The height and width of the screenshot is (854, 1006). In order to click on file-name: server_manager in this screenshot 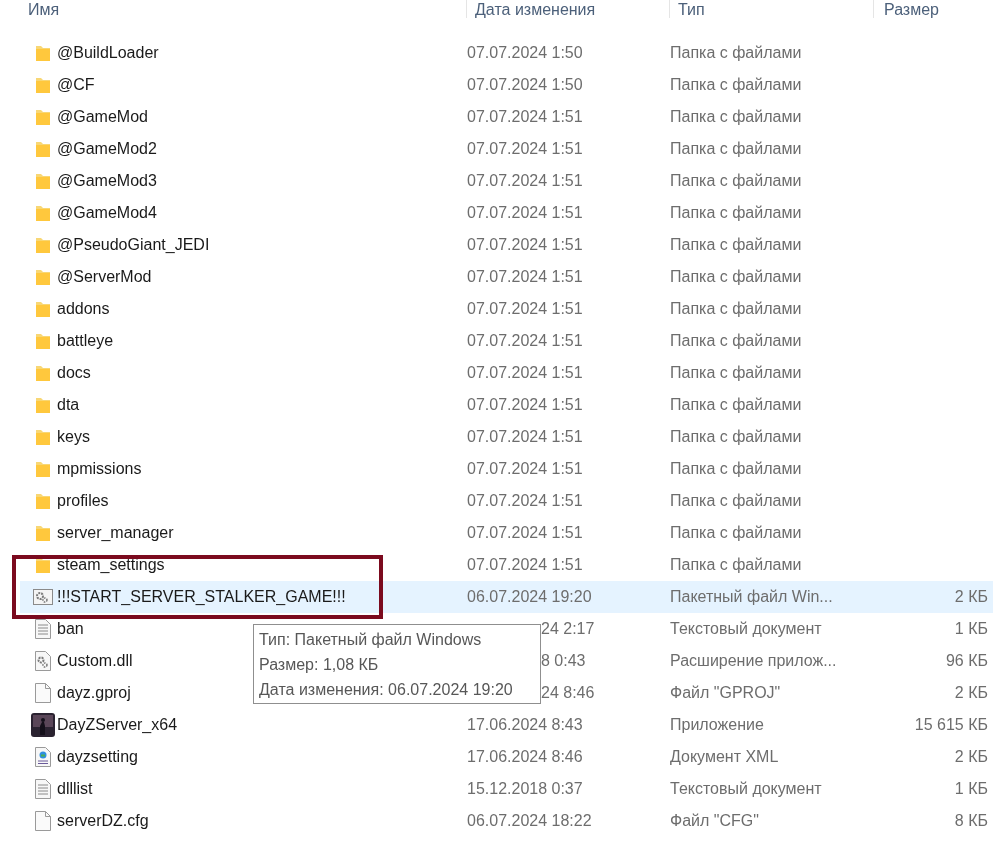, I will do `click(115, 533)`.